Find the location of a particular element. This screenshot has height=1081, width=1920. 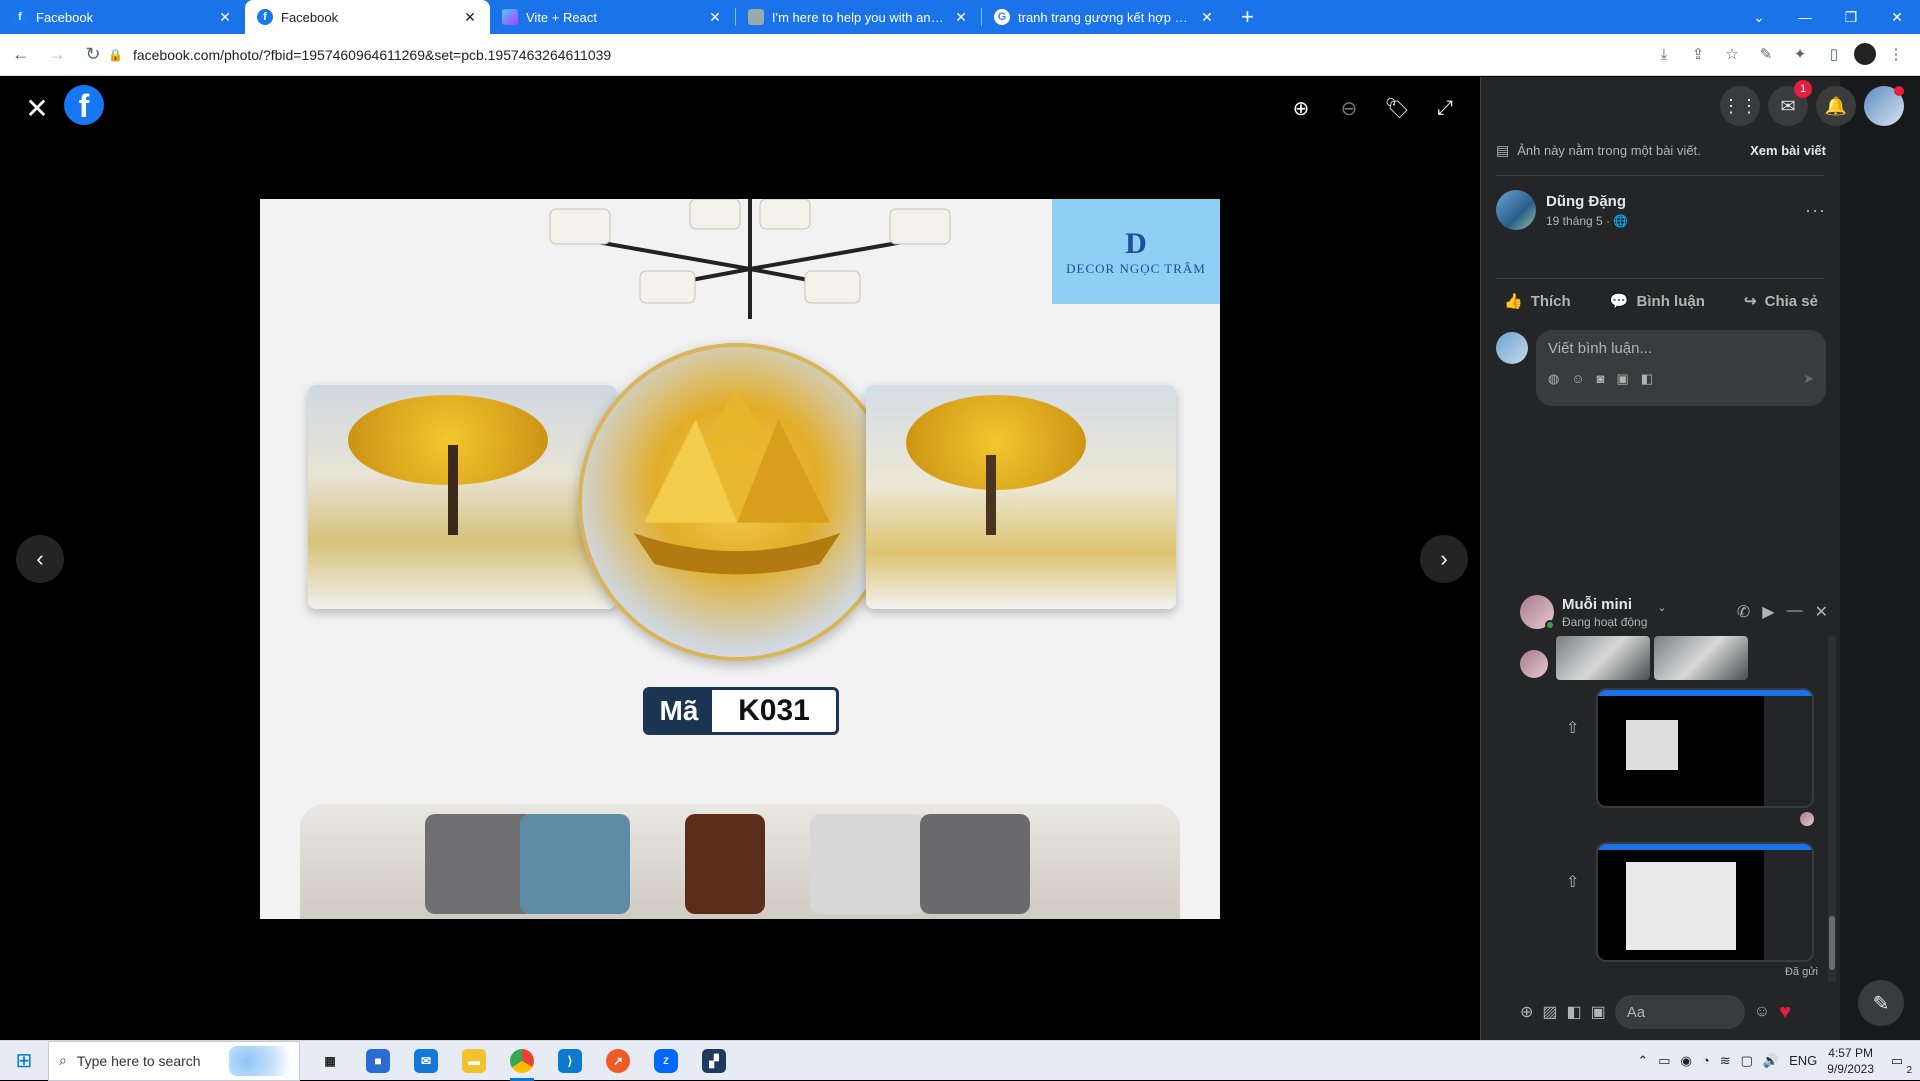

minimize-chat-icon: — is located at coordinates (1795, 612).